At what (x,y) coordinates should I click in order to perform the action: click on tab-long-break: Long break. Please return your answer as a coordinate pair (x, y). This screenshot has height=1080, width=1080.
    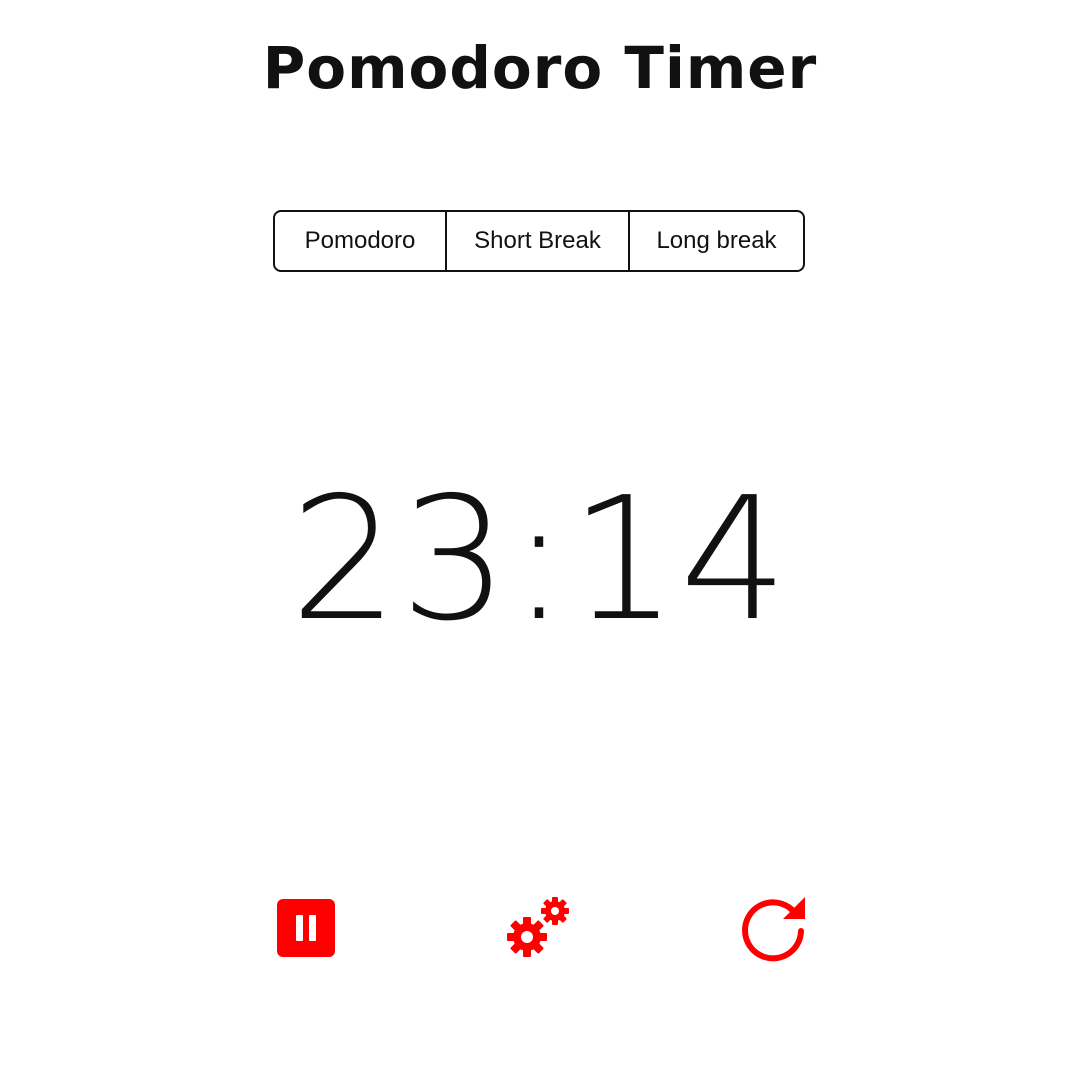
    Looking at the image, I should click on (716, 241).